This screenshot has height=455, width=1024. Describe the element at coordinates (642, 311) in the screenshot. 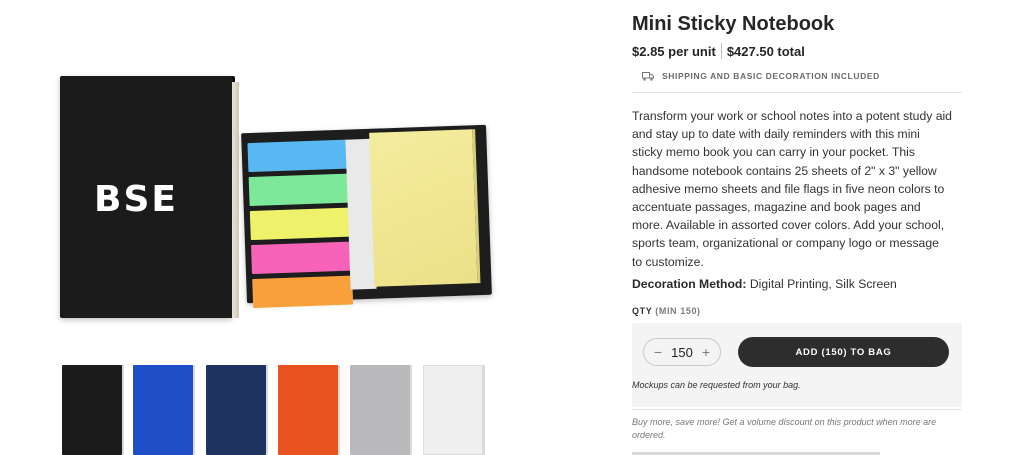

I see `qty-label-text: QTY` at that location.